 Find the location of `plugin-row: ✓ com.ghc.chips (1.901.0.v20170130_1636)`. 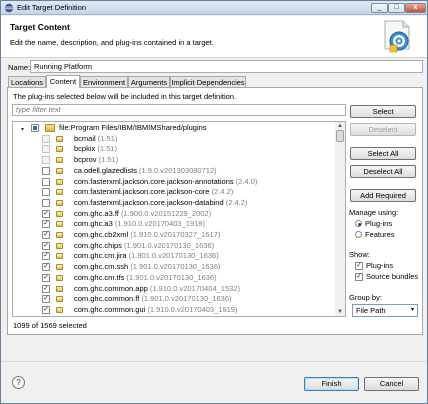

plugin-row: ✓ com.ghc.chips (1.901.0.v20170130_1636) is located at coordinates (173, 246).